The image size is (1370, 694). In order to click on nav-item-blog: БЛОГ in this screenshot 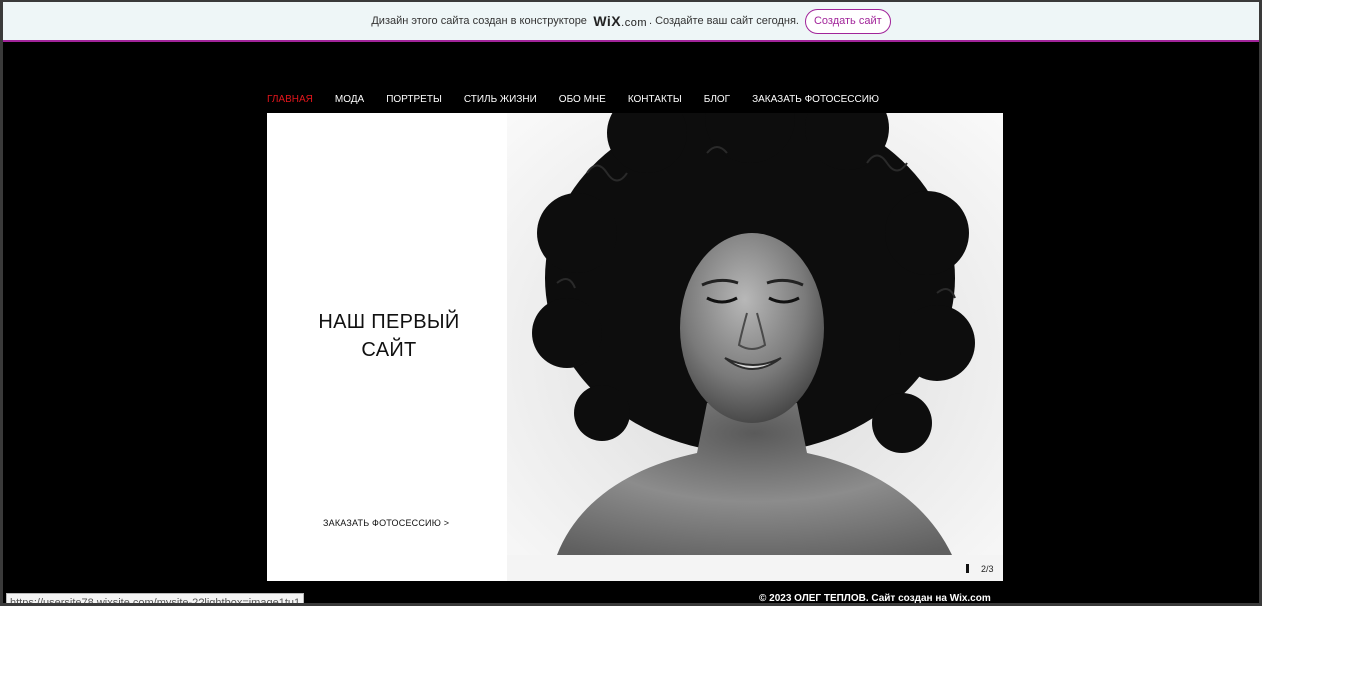, I will do `click(717, 102)`.